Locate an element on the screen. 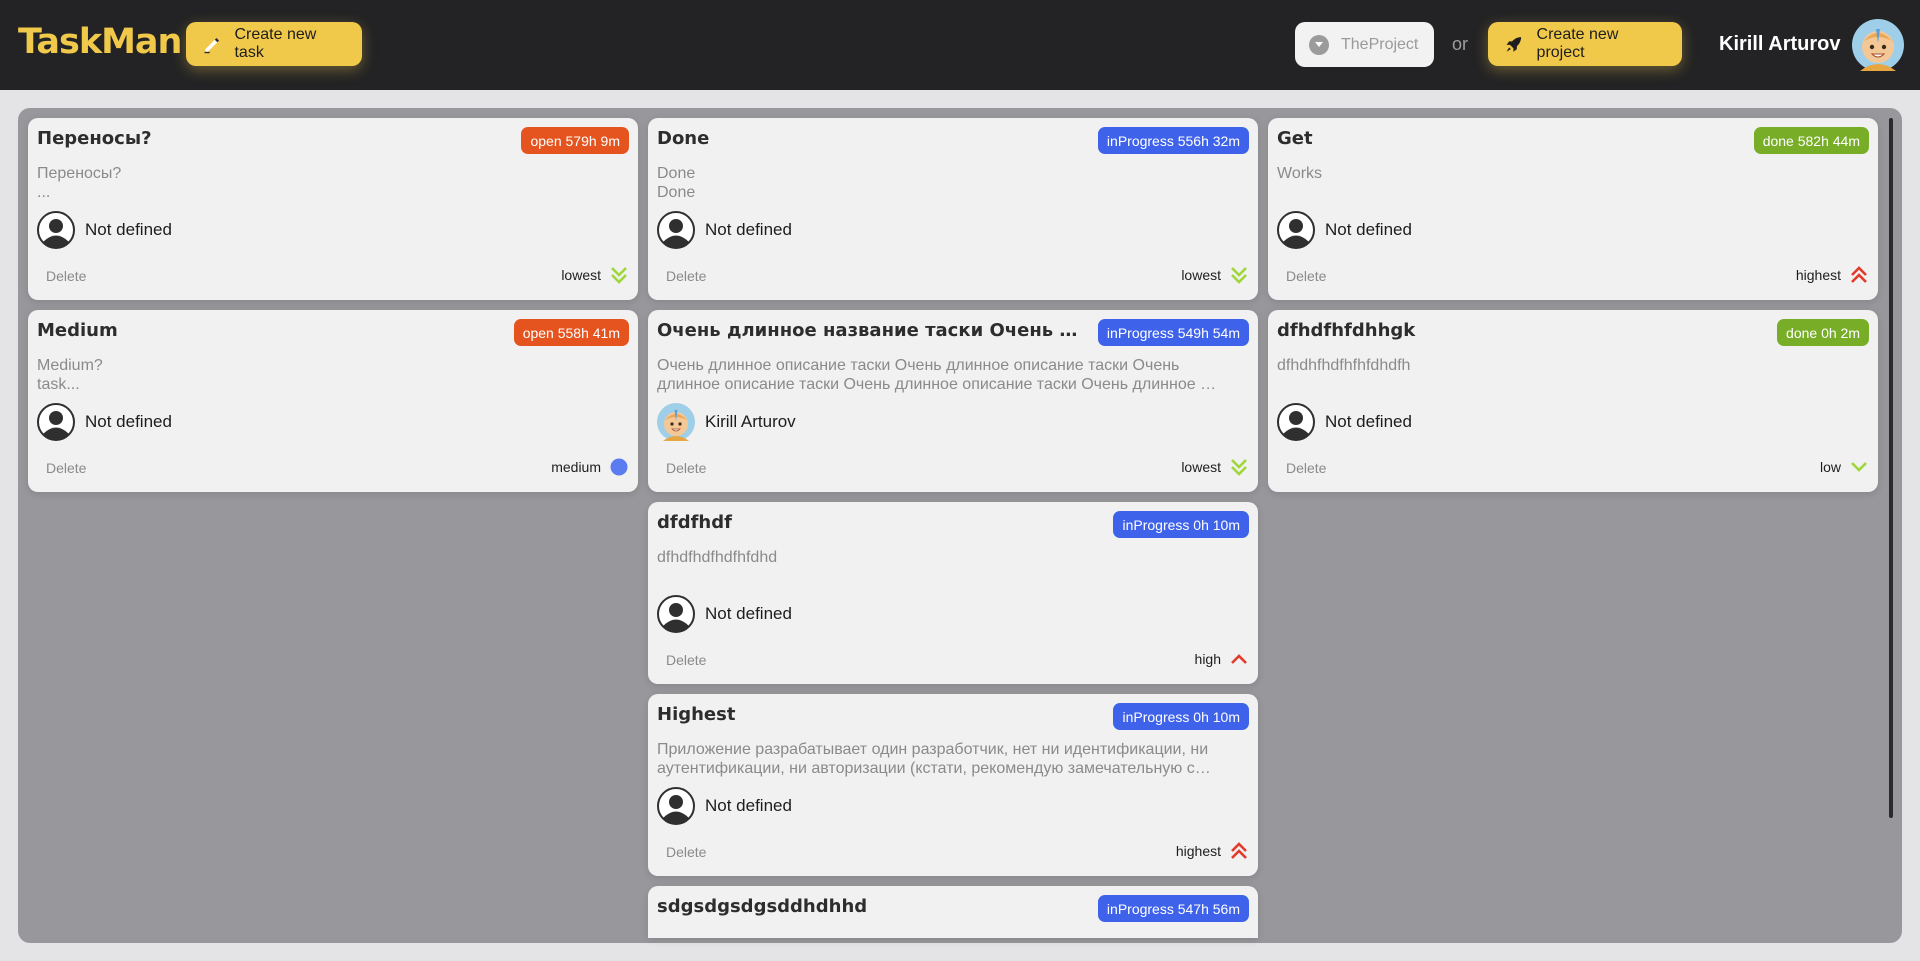 The height and width of the screenshot is (961, 1920). status-badge: open 558h 41m is located at coordinates (571, 332).